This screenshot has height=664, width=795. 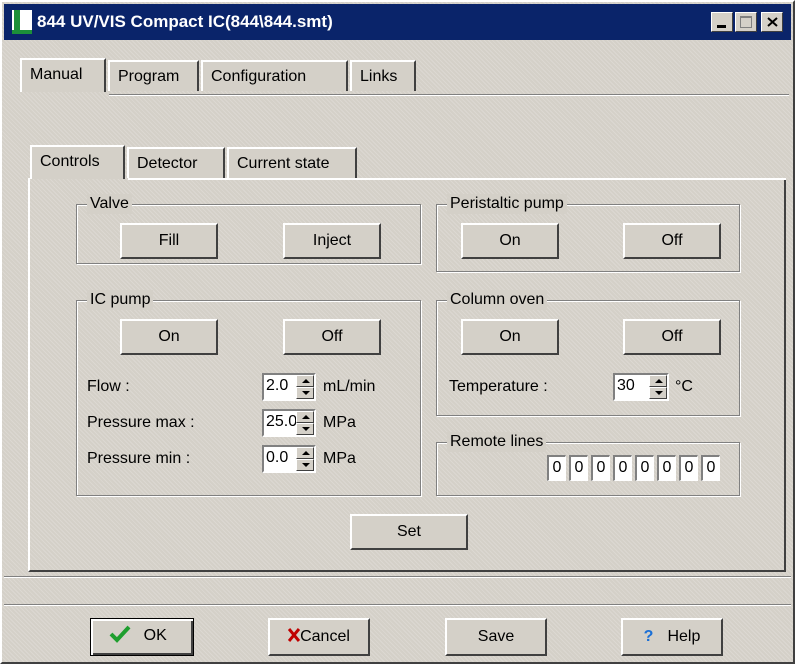 What do you see at coordinates (142, 637) in the screenshot?
I see `ok-button: OK` at bounding box center [142, 637].